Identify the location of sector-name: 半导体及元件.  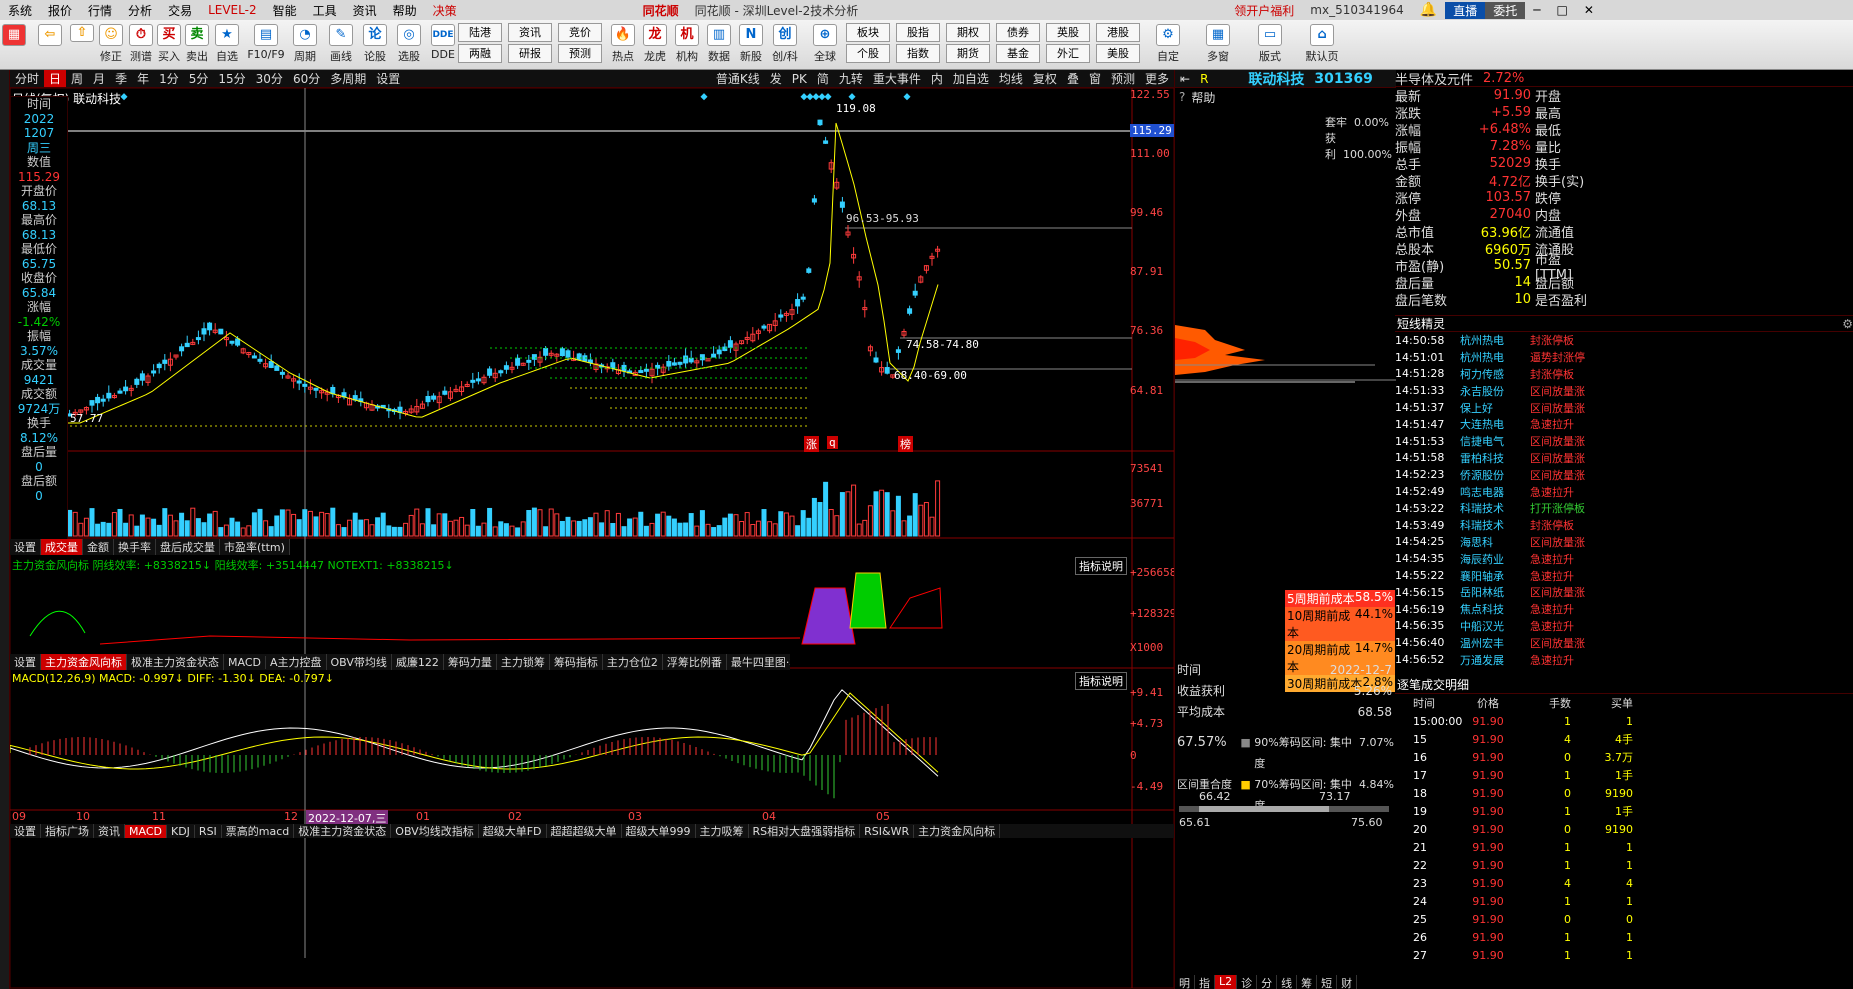
(1434, 78).